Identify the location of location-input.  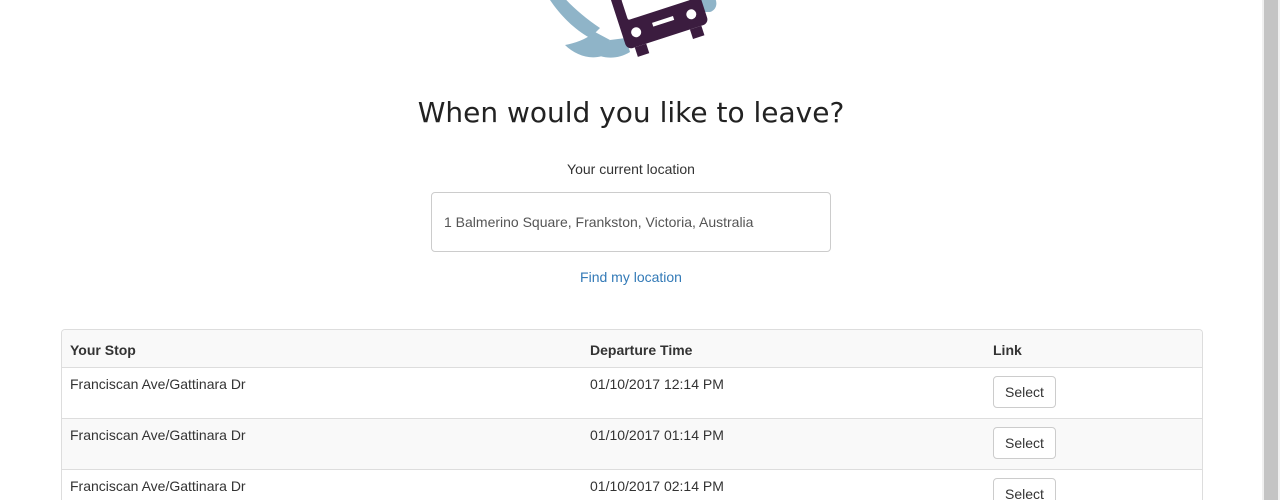
(631, 222).